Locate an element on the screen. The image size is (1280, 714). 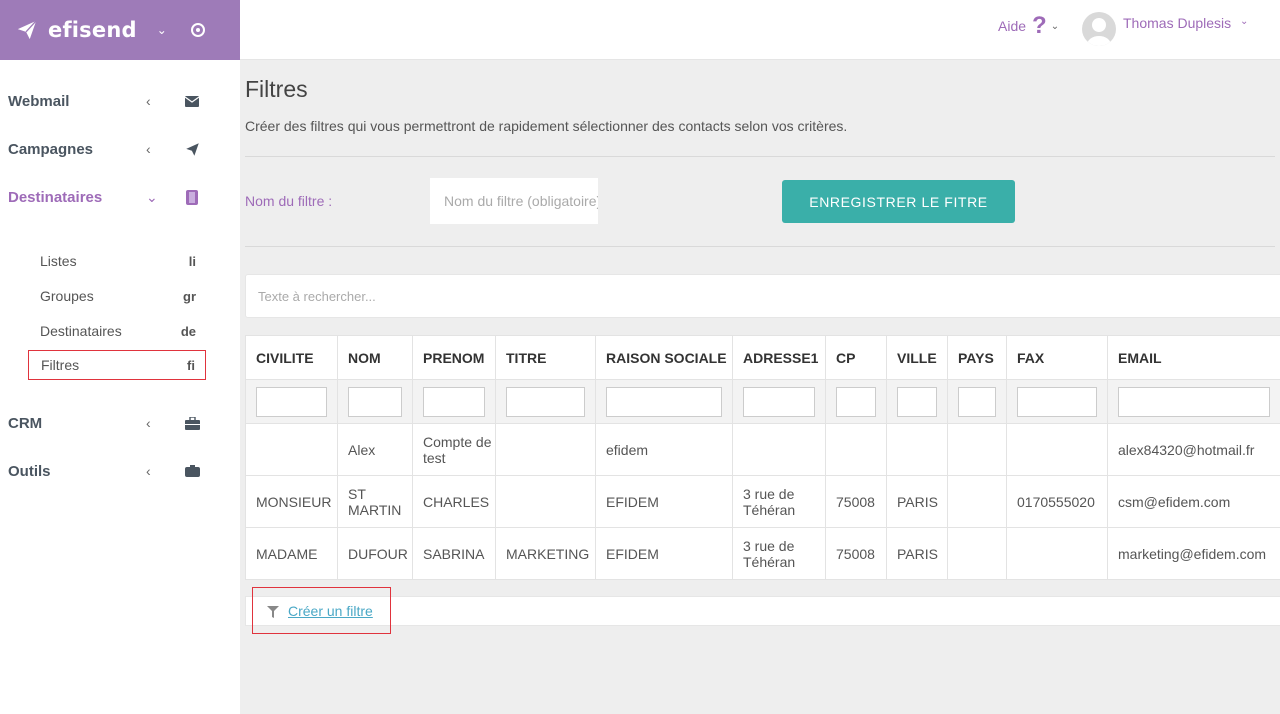
envelope-icon is located at coordinates (192, 101).